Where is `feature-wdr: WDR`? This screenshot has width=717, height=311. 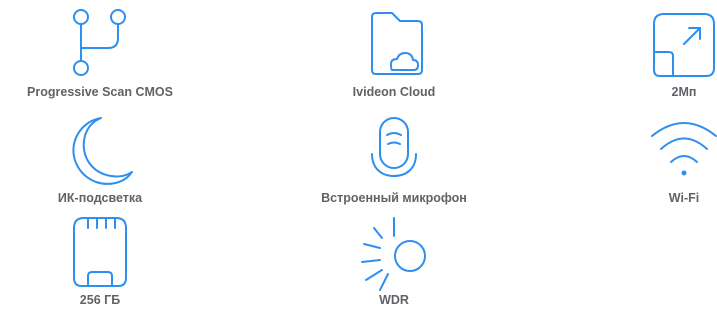 feature-wdr: WDR is located at coordinates (394, 259).